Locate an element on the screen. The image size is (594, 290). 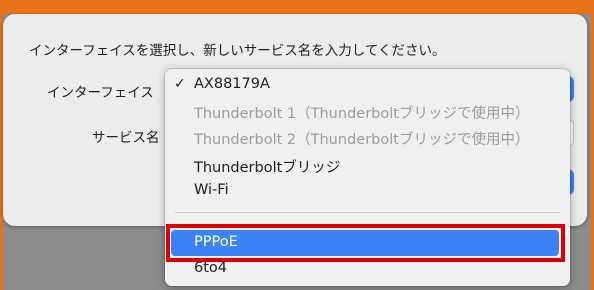
menu-item-ax88179a: ✓ AX88179A is located at coordinates (367, 85).